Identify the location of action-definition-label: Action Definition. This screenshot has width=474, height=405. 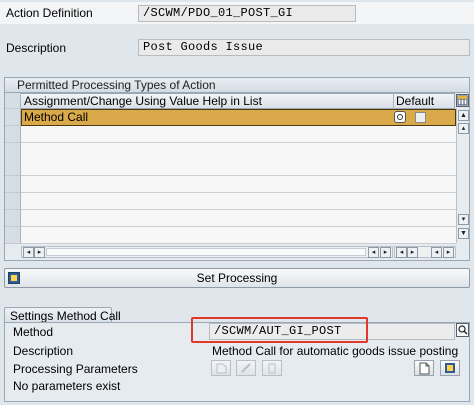
(49, 13).